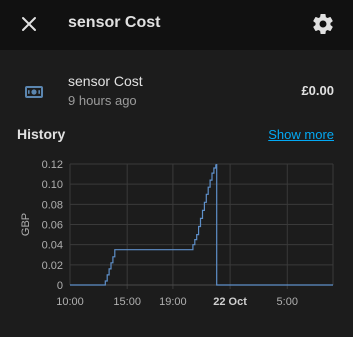 This screenshot has height=337, width=353. I want to click on y-tick-label: 0.04, so click(52, 246).